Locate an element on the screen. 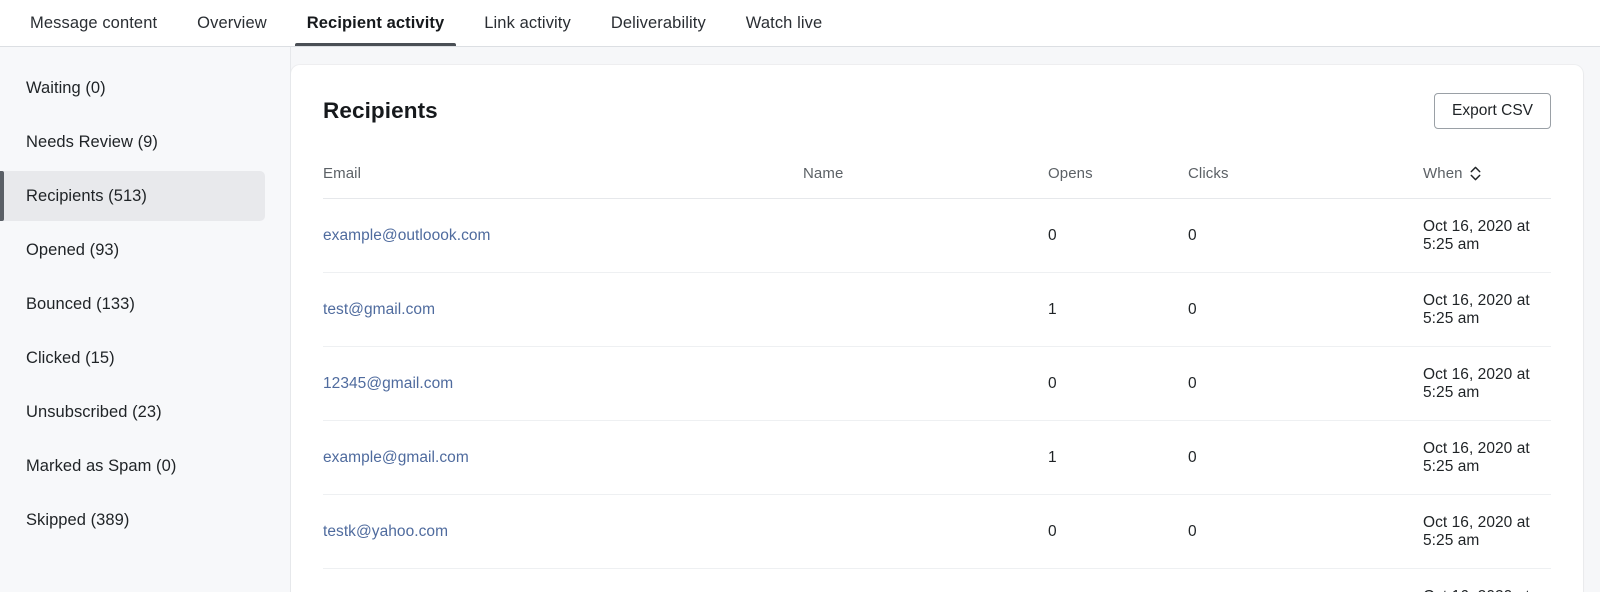 This screenshot has width=1600, height=592. column-header-clicks: Clicks is located at coordinates (1305, 181).